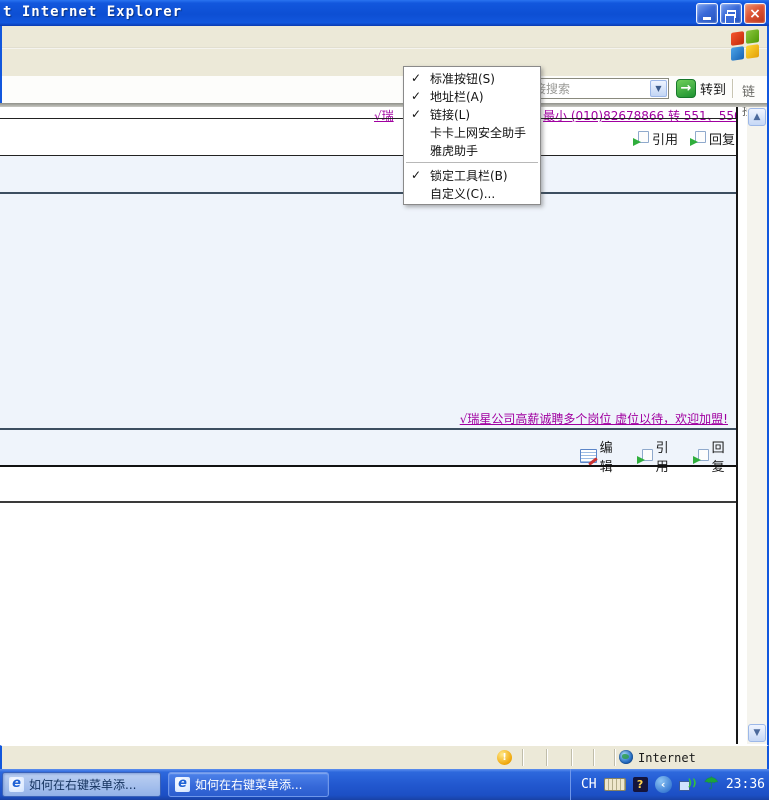 The height and width of the screenshot is (800, 769). I want to click on vertical-scrollbar: ▲ ▼, so click(757, 425).